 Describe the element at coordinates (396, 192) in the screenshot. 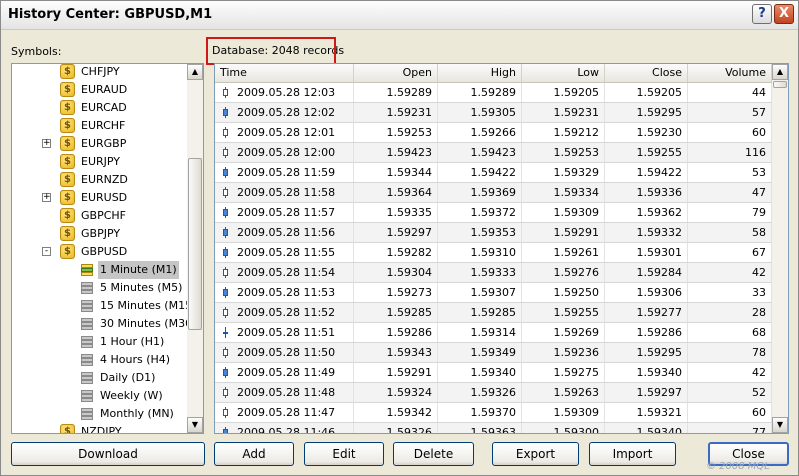

I see `cell-open: 1.59364` at that location.